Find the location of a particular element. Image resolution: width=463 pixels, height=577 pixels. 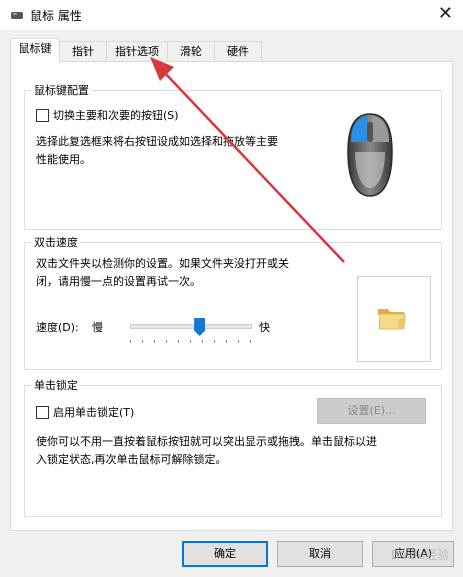

double-click-desc-line2: 闭，请用慢一点的设置再试一次。 is located at coordinates (118, 281).